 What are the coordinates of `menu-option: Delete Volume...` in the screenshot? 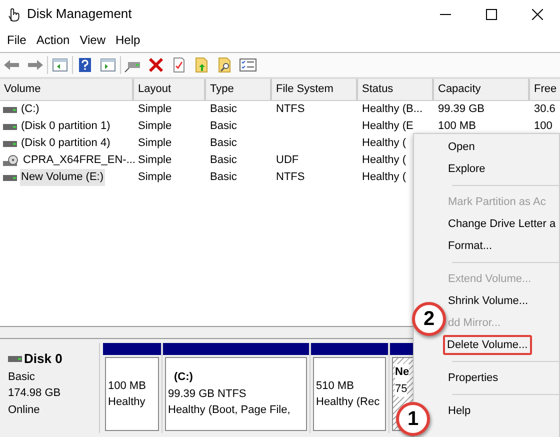 It's located at (487, 345).